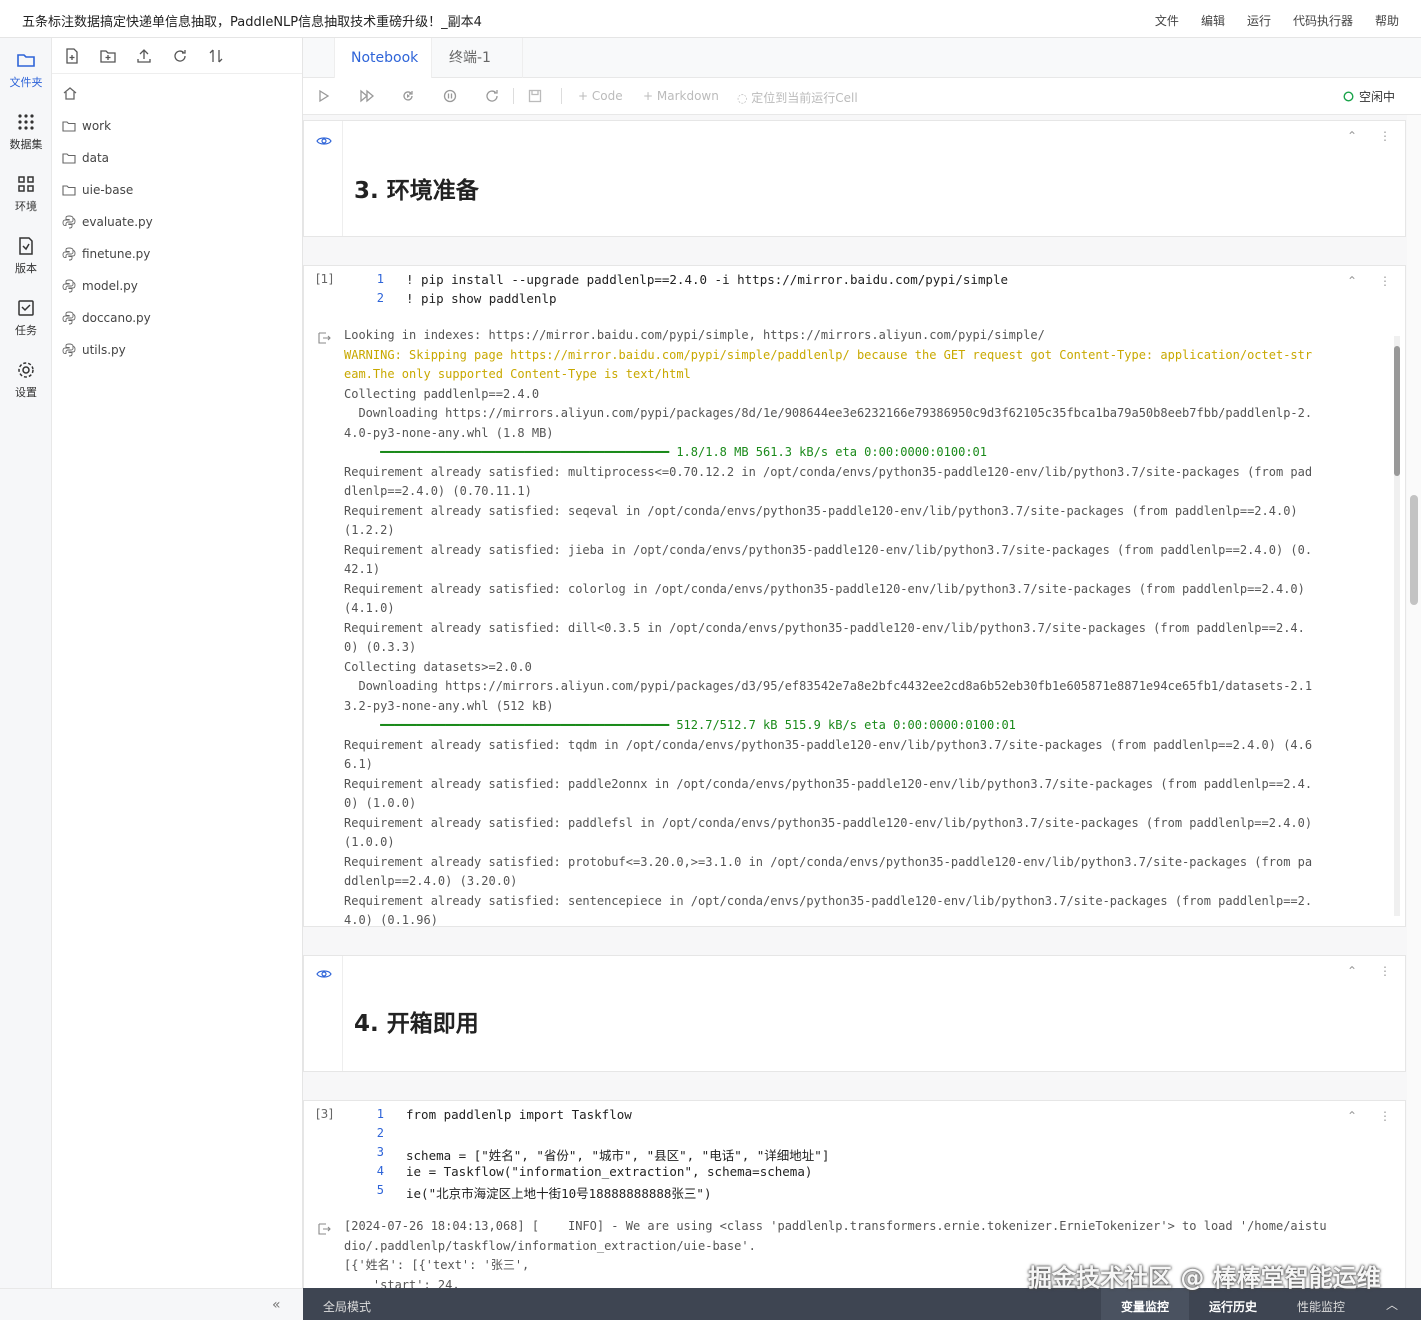 The image size is (1421, 1320). What do you see at coordinates (1233, 1306) in the screenshot?
I see `run-history-button: 运行历史` at bounding box center [1233, 1306].